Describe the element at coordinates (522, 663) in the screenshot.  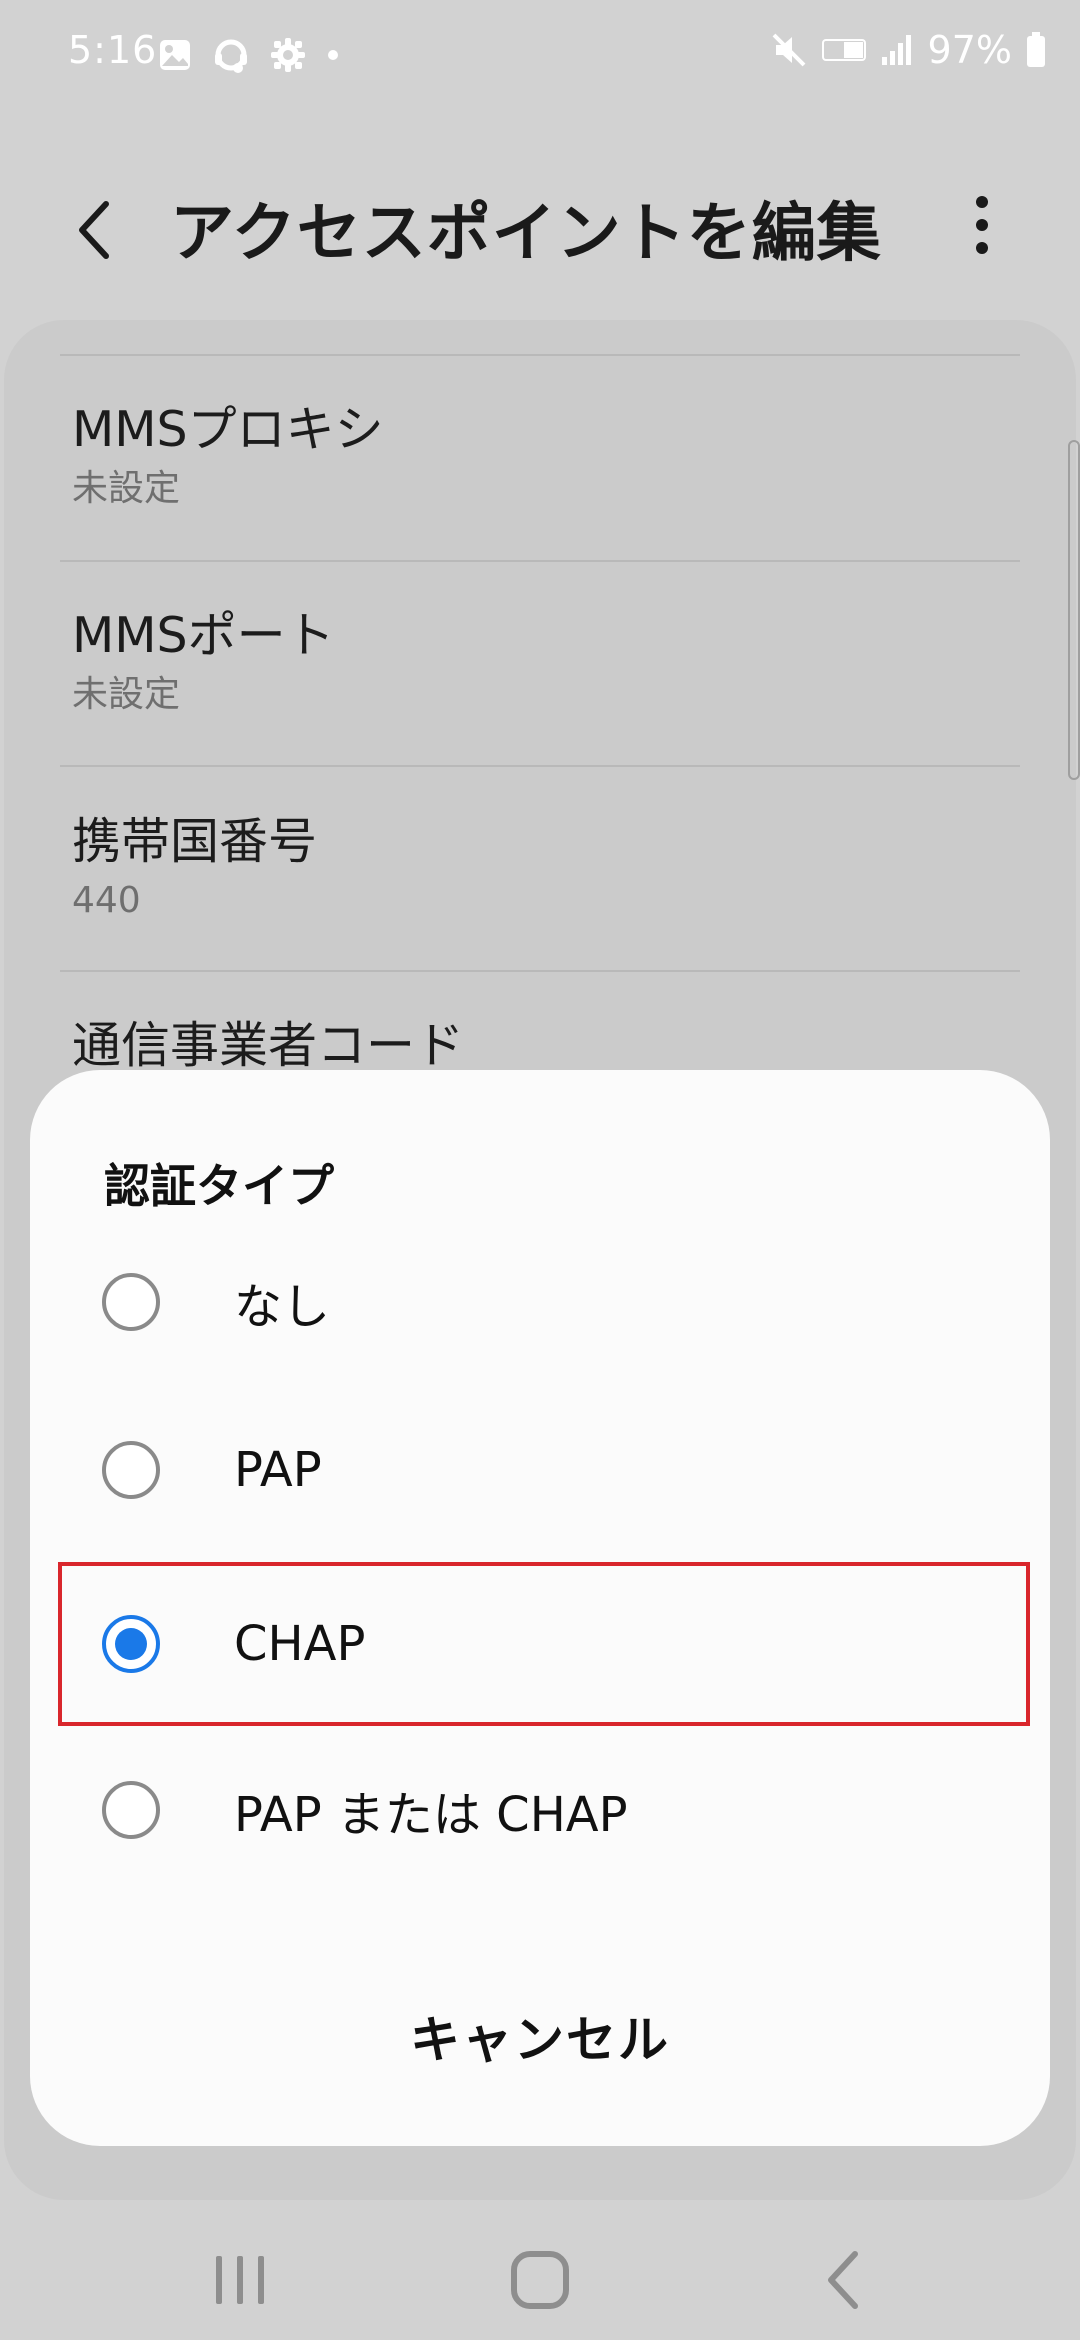
I see `setting-mms-port: MMSポート 未設定` at that location.